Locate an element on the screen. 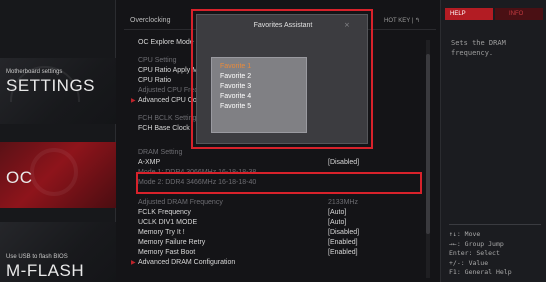 This screenshot has height=282, width=546. settings-title: SETTINGS is located at coordinates (51, 85).